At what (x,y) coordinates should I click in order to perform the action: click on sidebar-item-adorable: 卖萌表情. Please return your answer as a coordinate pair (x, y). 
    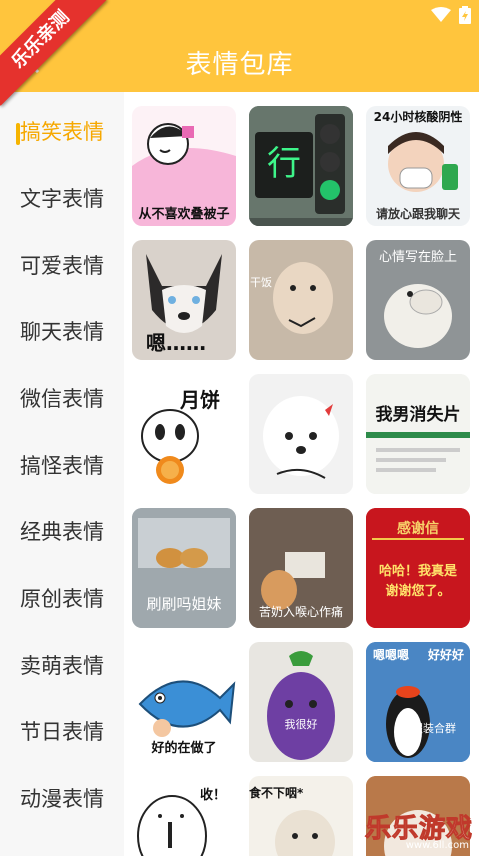
    Looking at the image, I should click on (62, 665).